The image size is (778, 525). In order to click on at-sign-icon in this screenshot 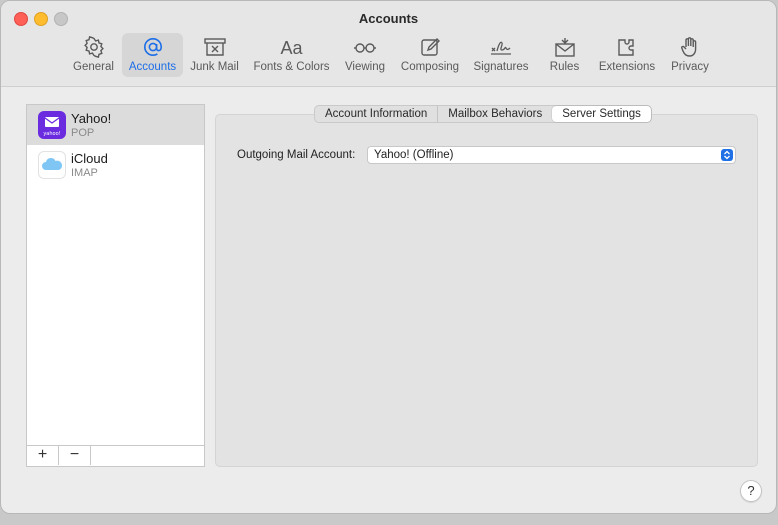, I will do `click(152, 48)`.